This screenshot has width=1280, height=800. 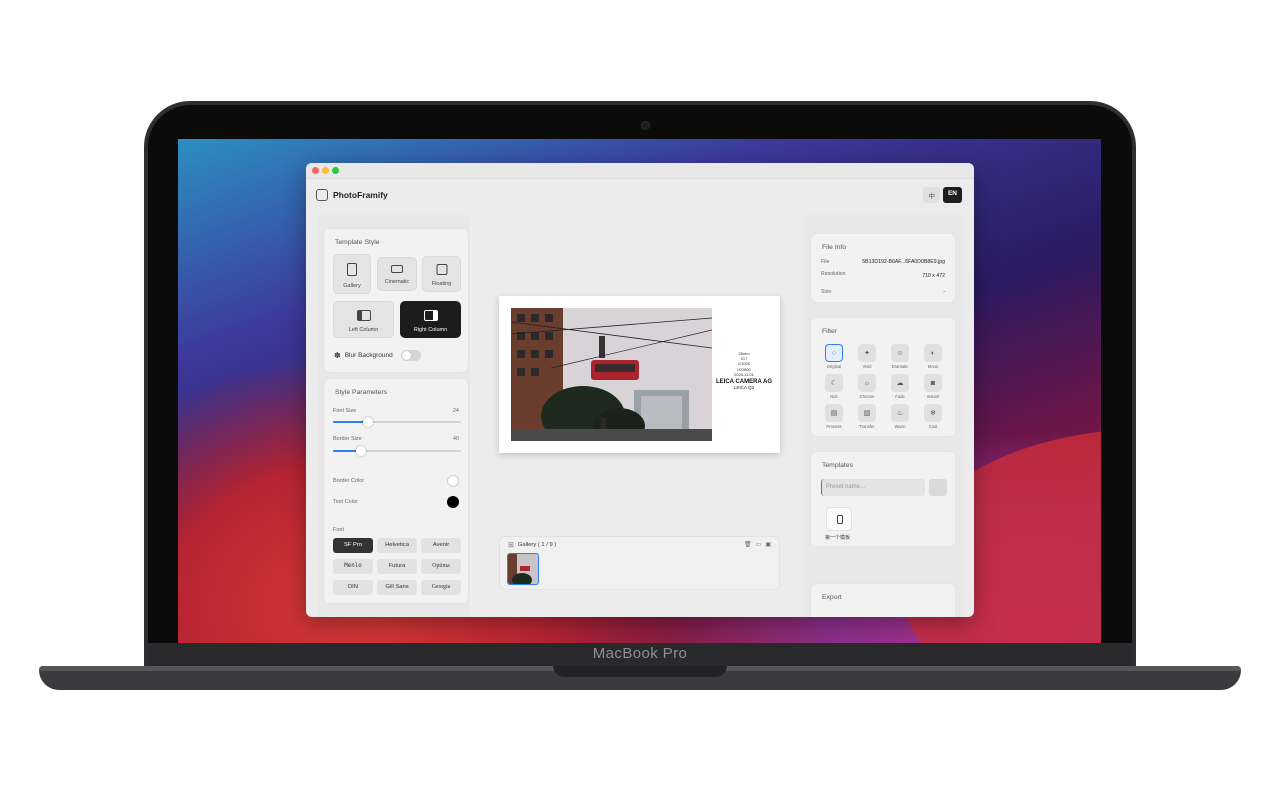 What do you see at coordinates (900, 353) in the screenshot?
I see `theater-masks-icon: ☺` at bounding box center [900, 353].